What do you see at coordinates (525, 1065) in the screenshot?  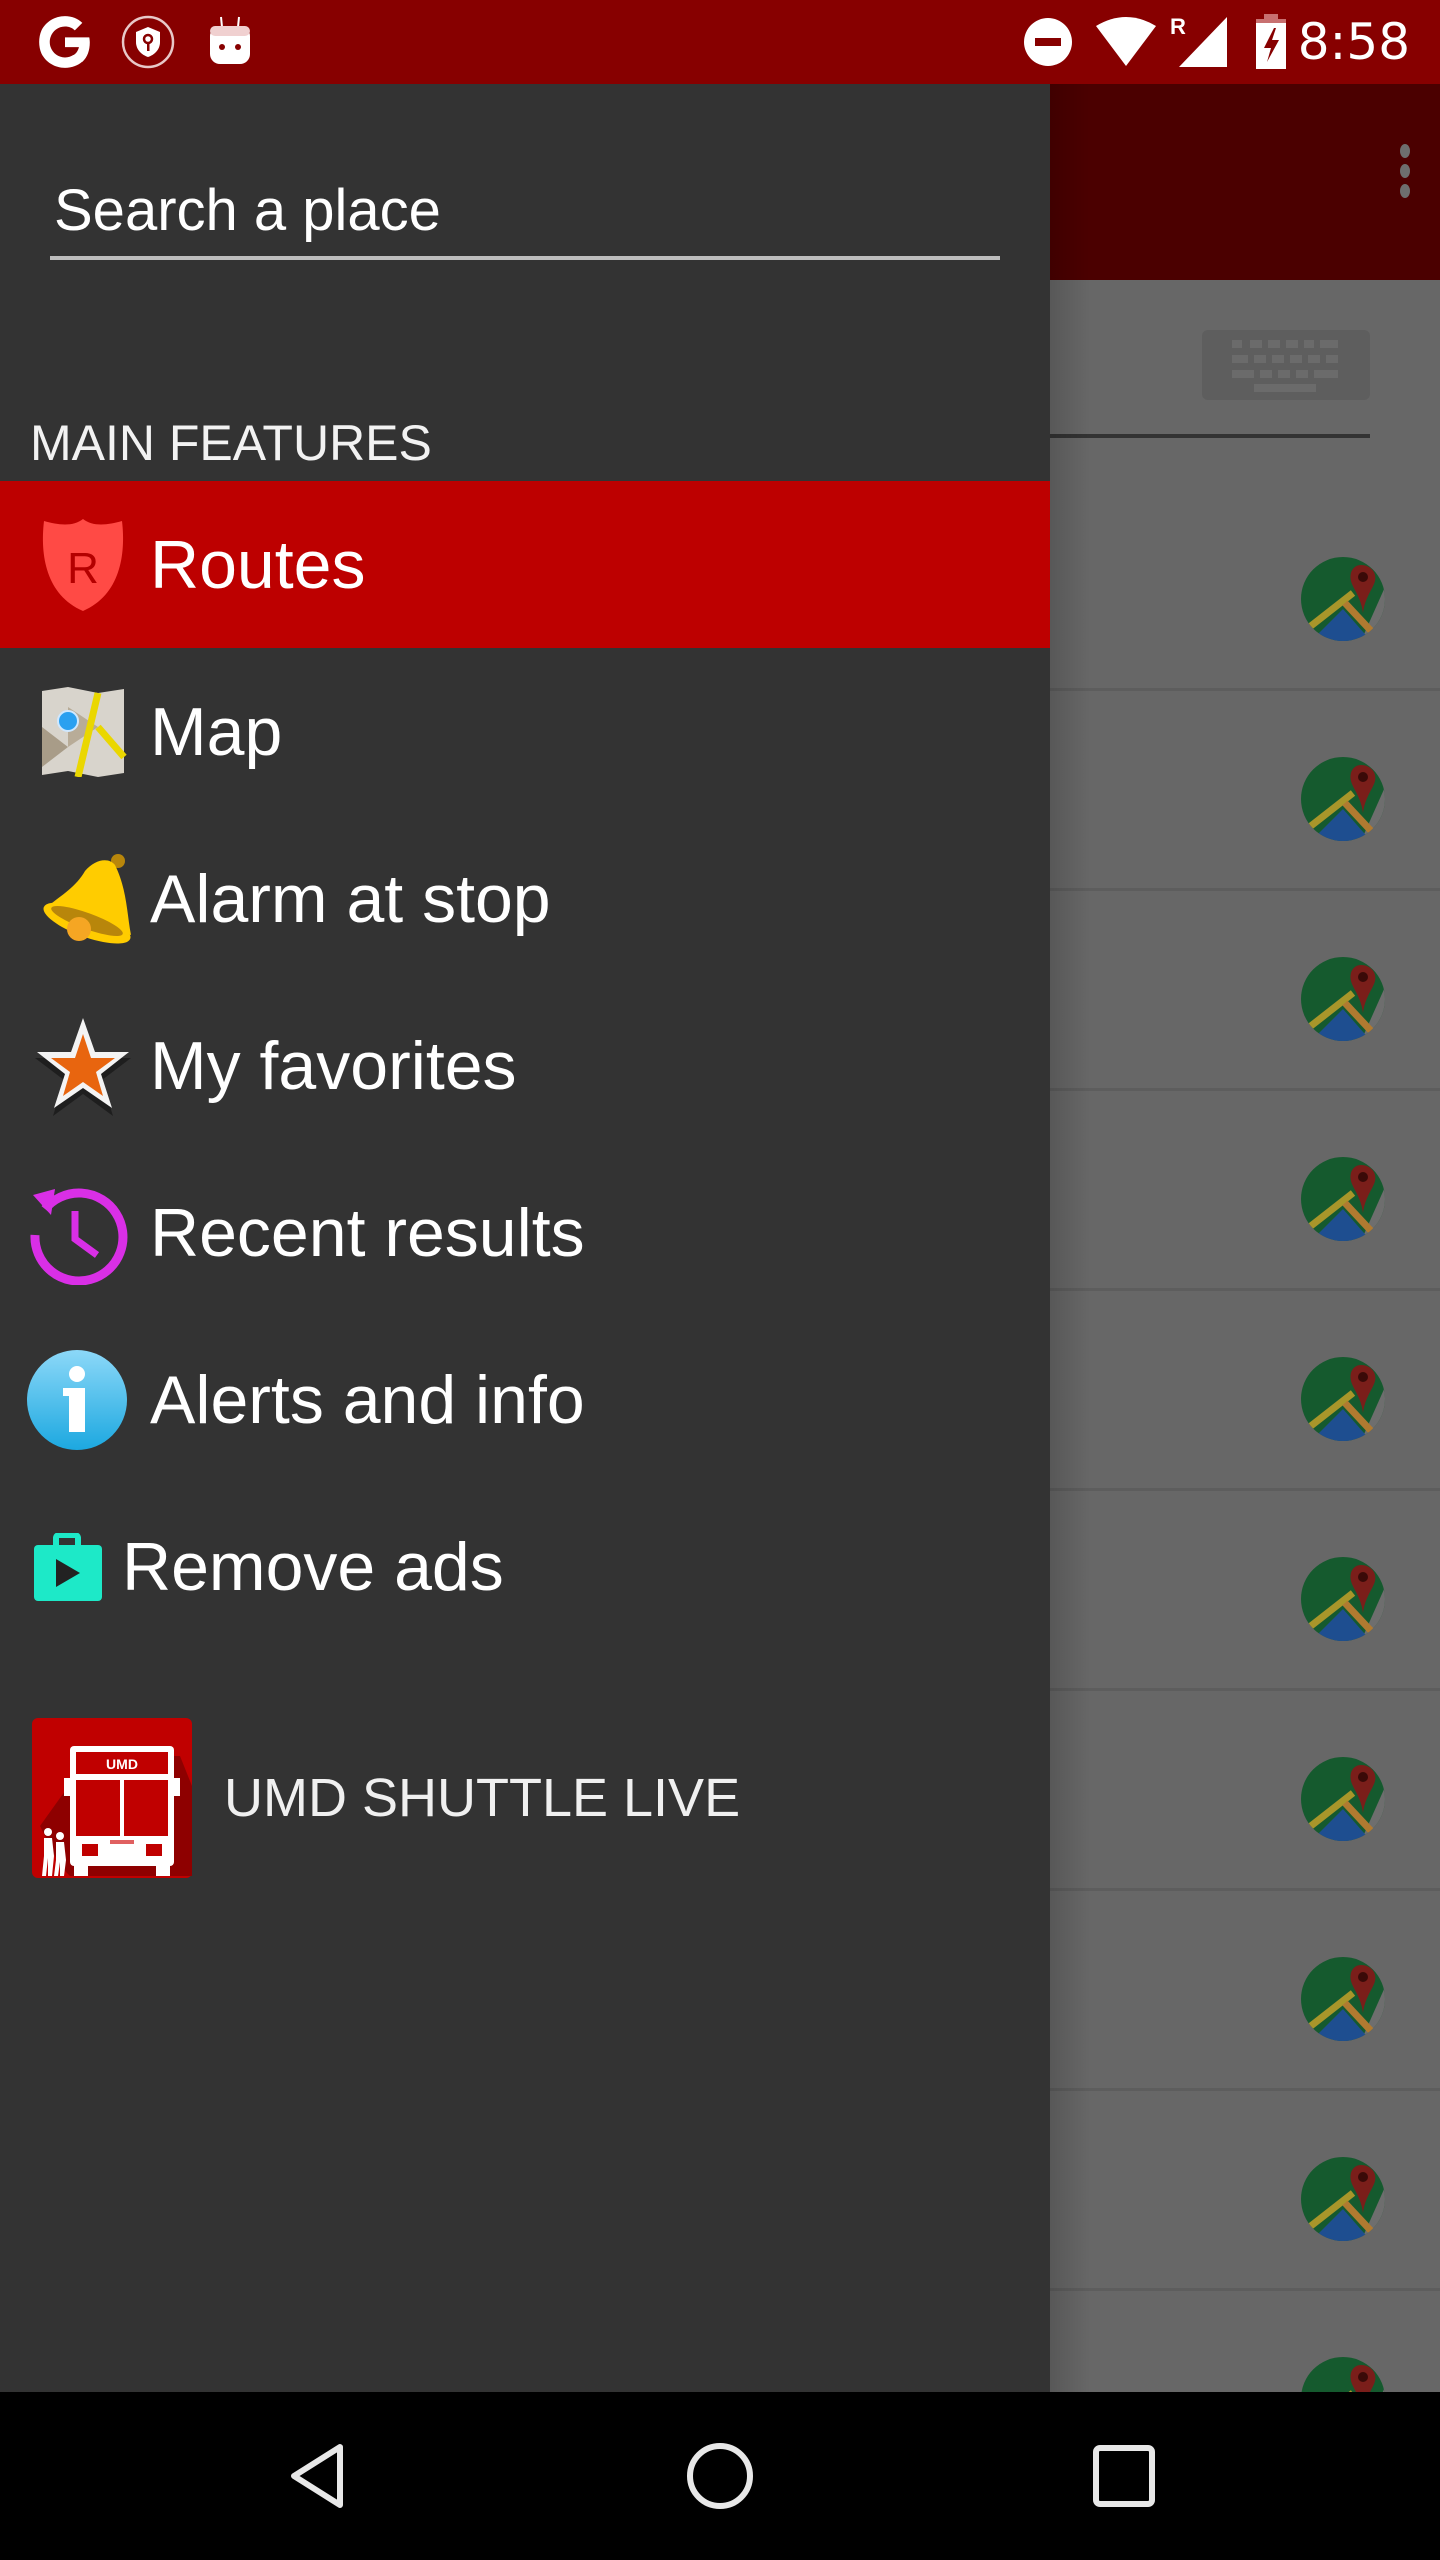 I see `drawer-item-my-favorites: My favorites` at bounding box center [525, 1065].